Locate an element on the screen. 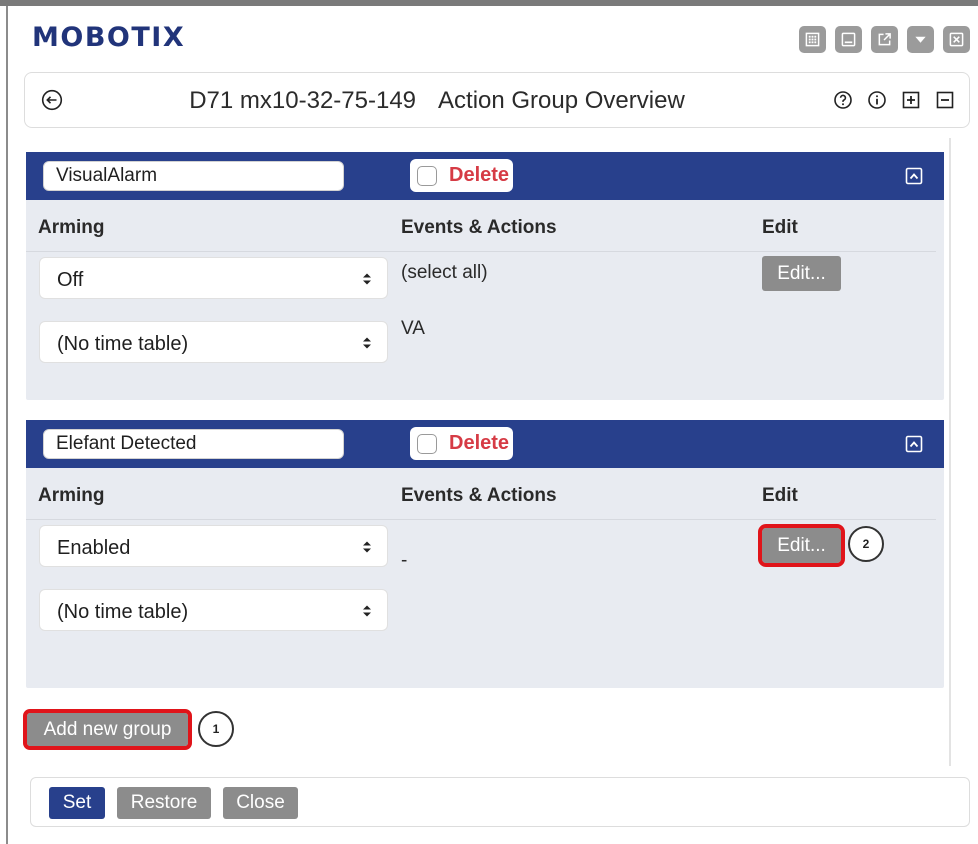 The image size is (978, 844). callout-badge-1: 1 is located at coordinates (216, 729).